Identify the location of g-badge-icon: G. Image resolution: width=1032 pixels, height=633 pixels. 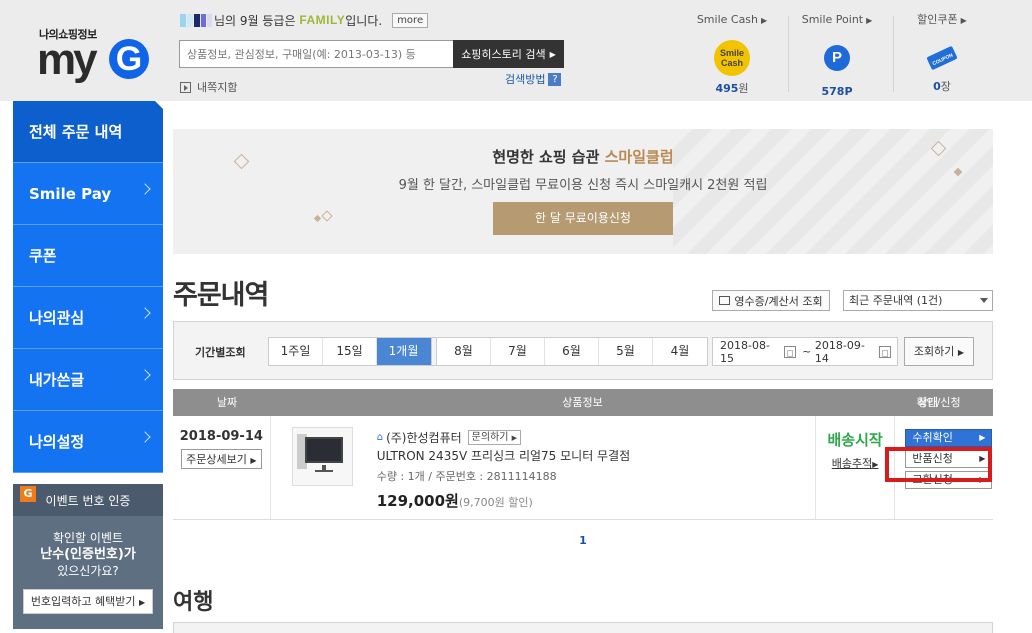
(28, 494).